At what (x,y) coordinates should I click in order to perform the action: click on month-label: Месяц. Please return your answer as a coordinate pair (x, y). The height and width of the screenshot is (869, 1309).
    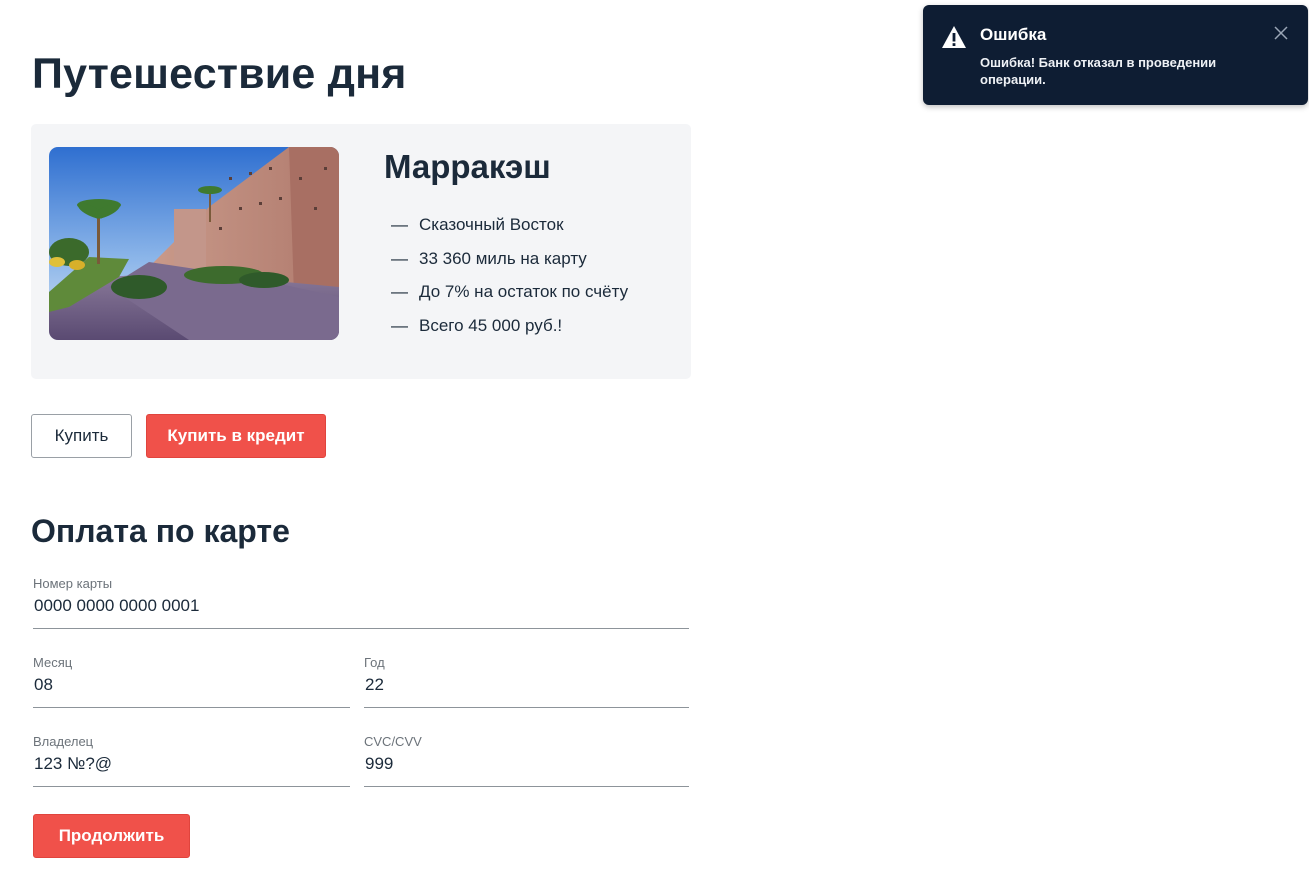
    Looking at the image, I should click on (53, 662).